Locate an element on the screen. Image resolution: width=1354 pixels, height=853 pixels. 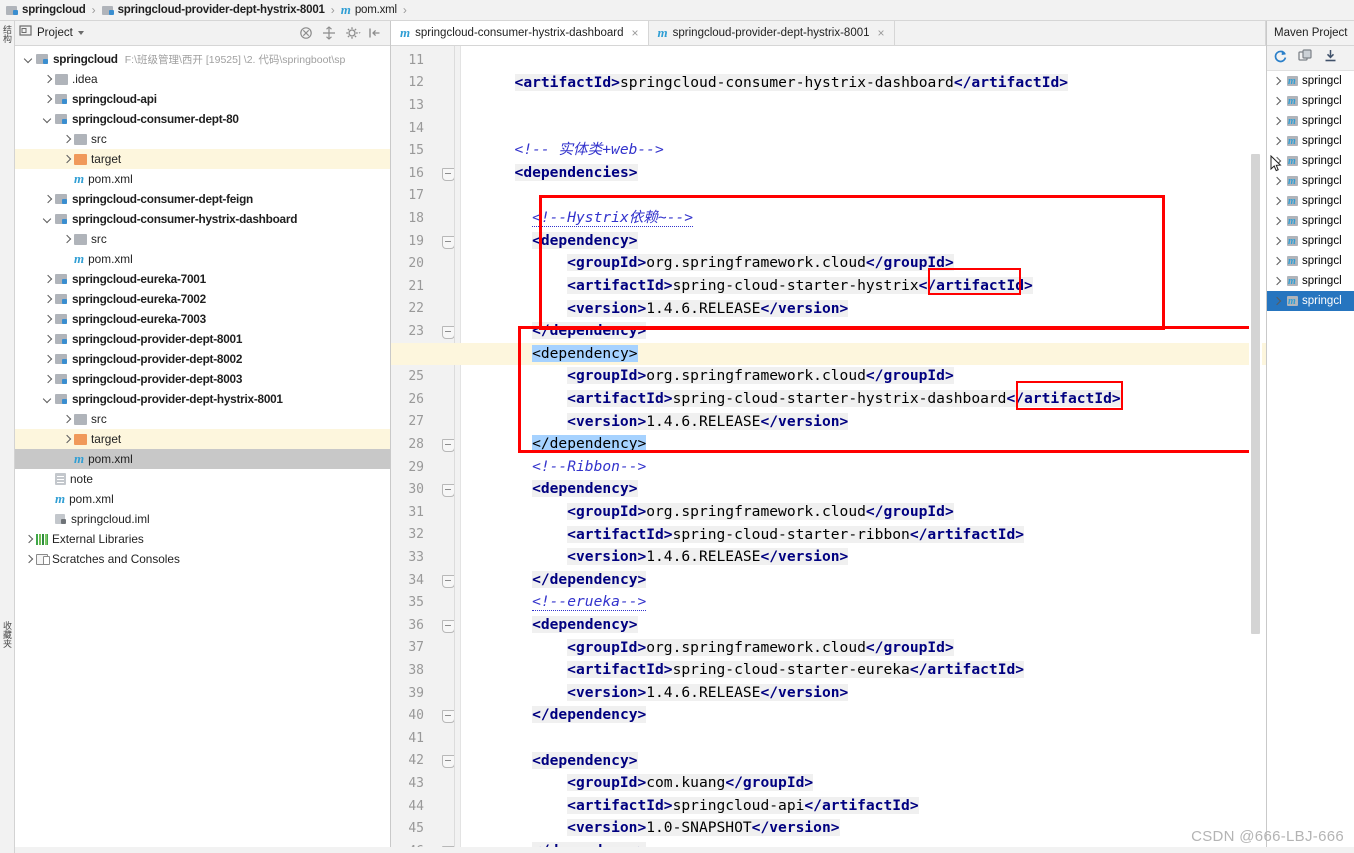
tree-row: target is located at coordinates (202, 159).